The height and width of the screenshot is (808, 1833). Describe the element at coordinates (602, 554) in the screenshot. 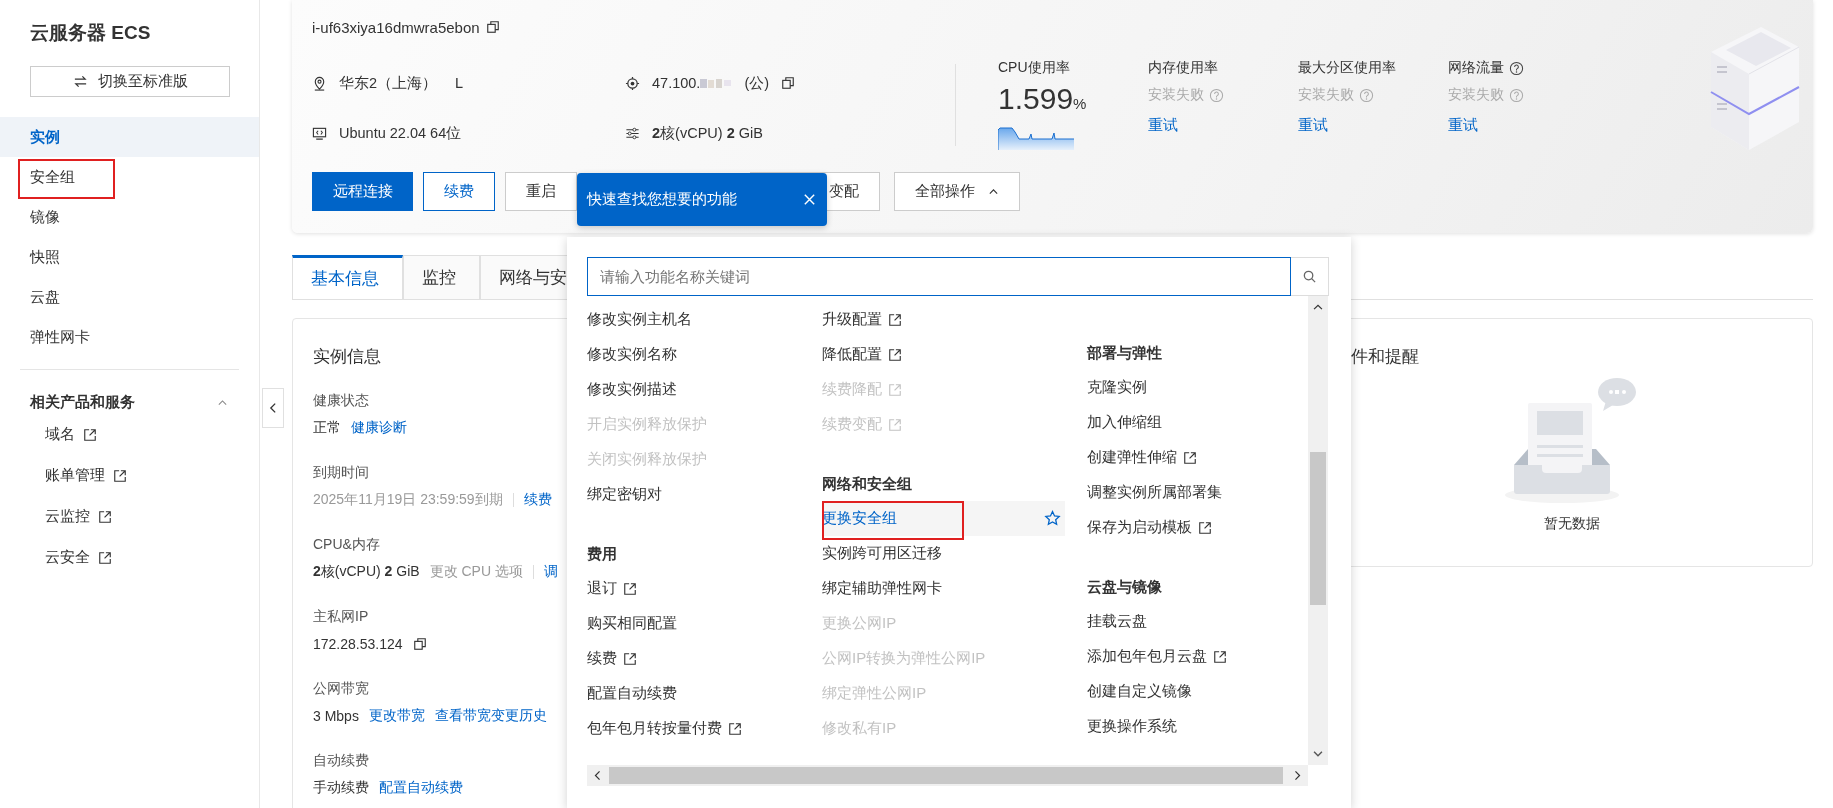

I see `group-heading: 费用` at that location.